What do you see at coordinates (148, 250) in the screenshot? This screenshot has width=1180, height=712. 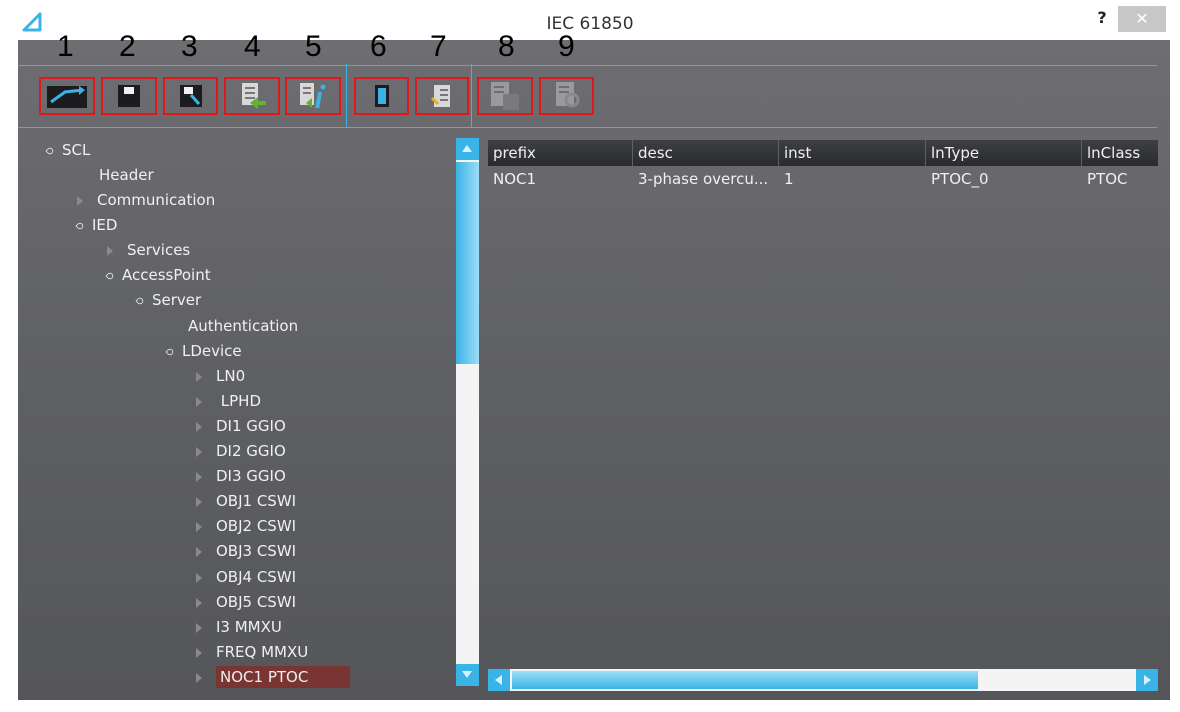 I see `tree-node-services: Services` at bounding box center [148, 250].